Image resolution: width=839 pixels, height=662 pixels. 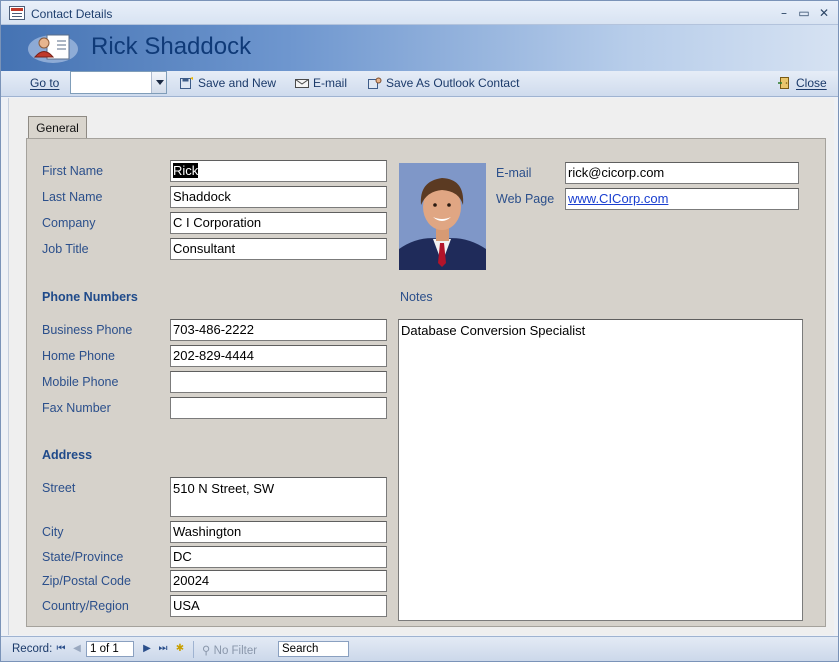 What do you see at coordinates (682, 173) in the screenshot?
I see `email-field: rick@cicorp.com` at bounding box center [682, 173].